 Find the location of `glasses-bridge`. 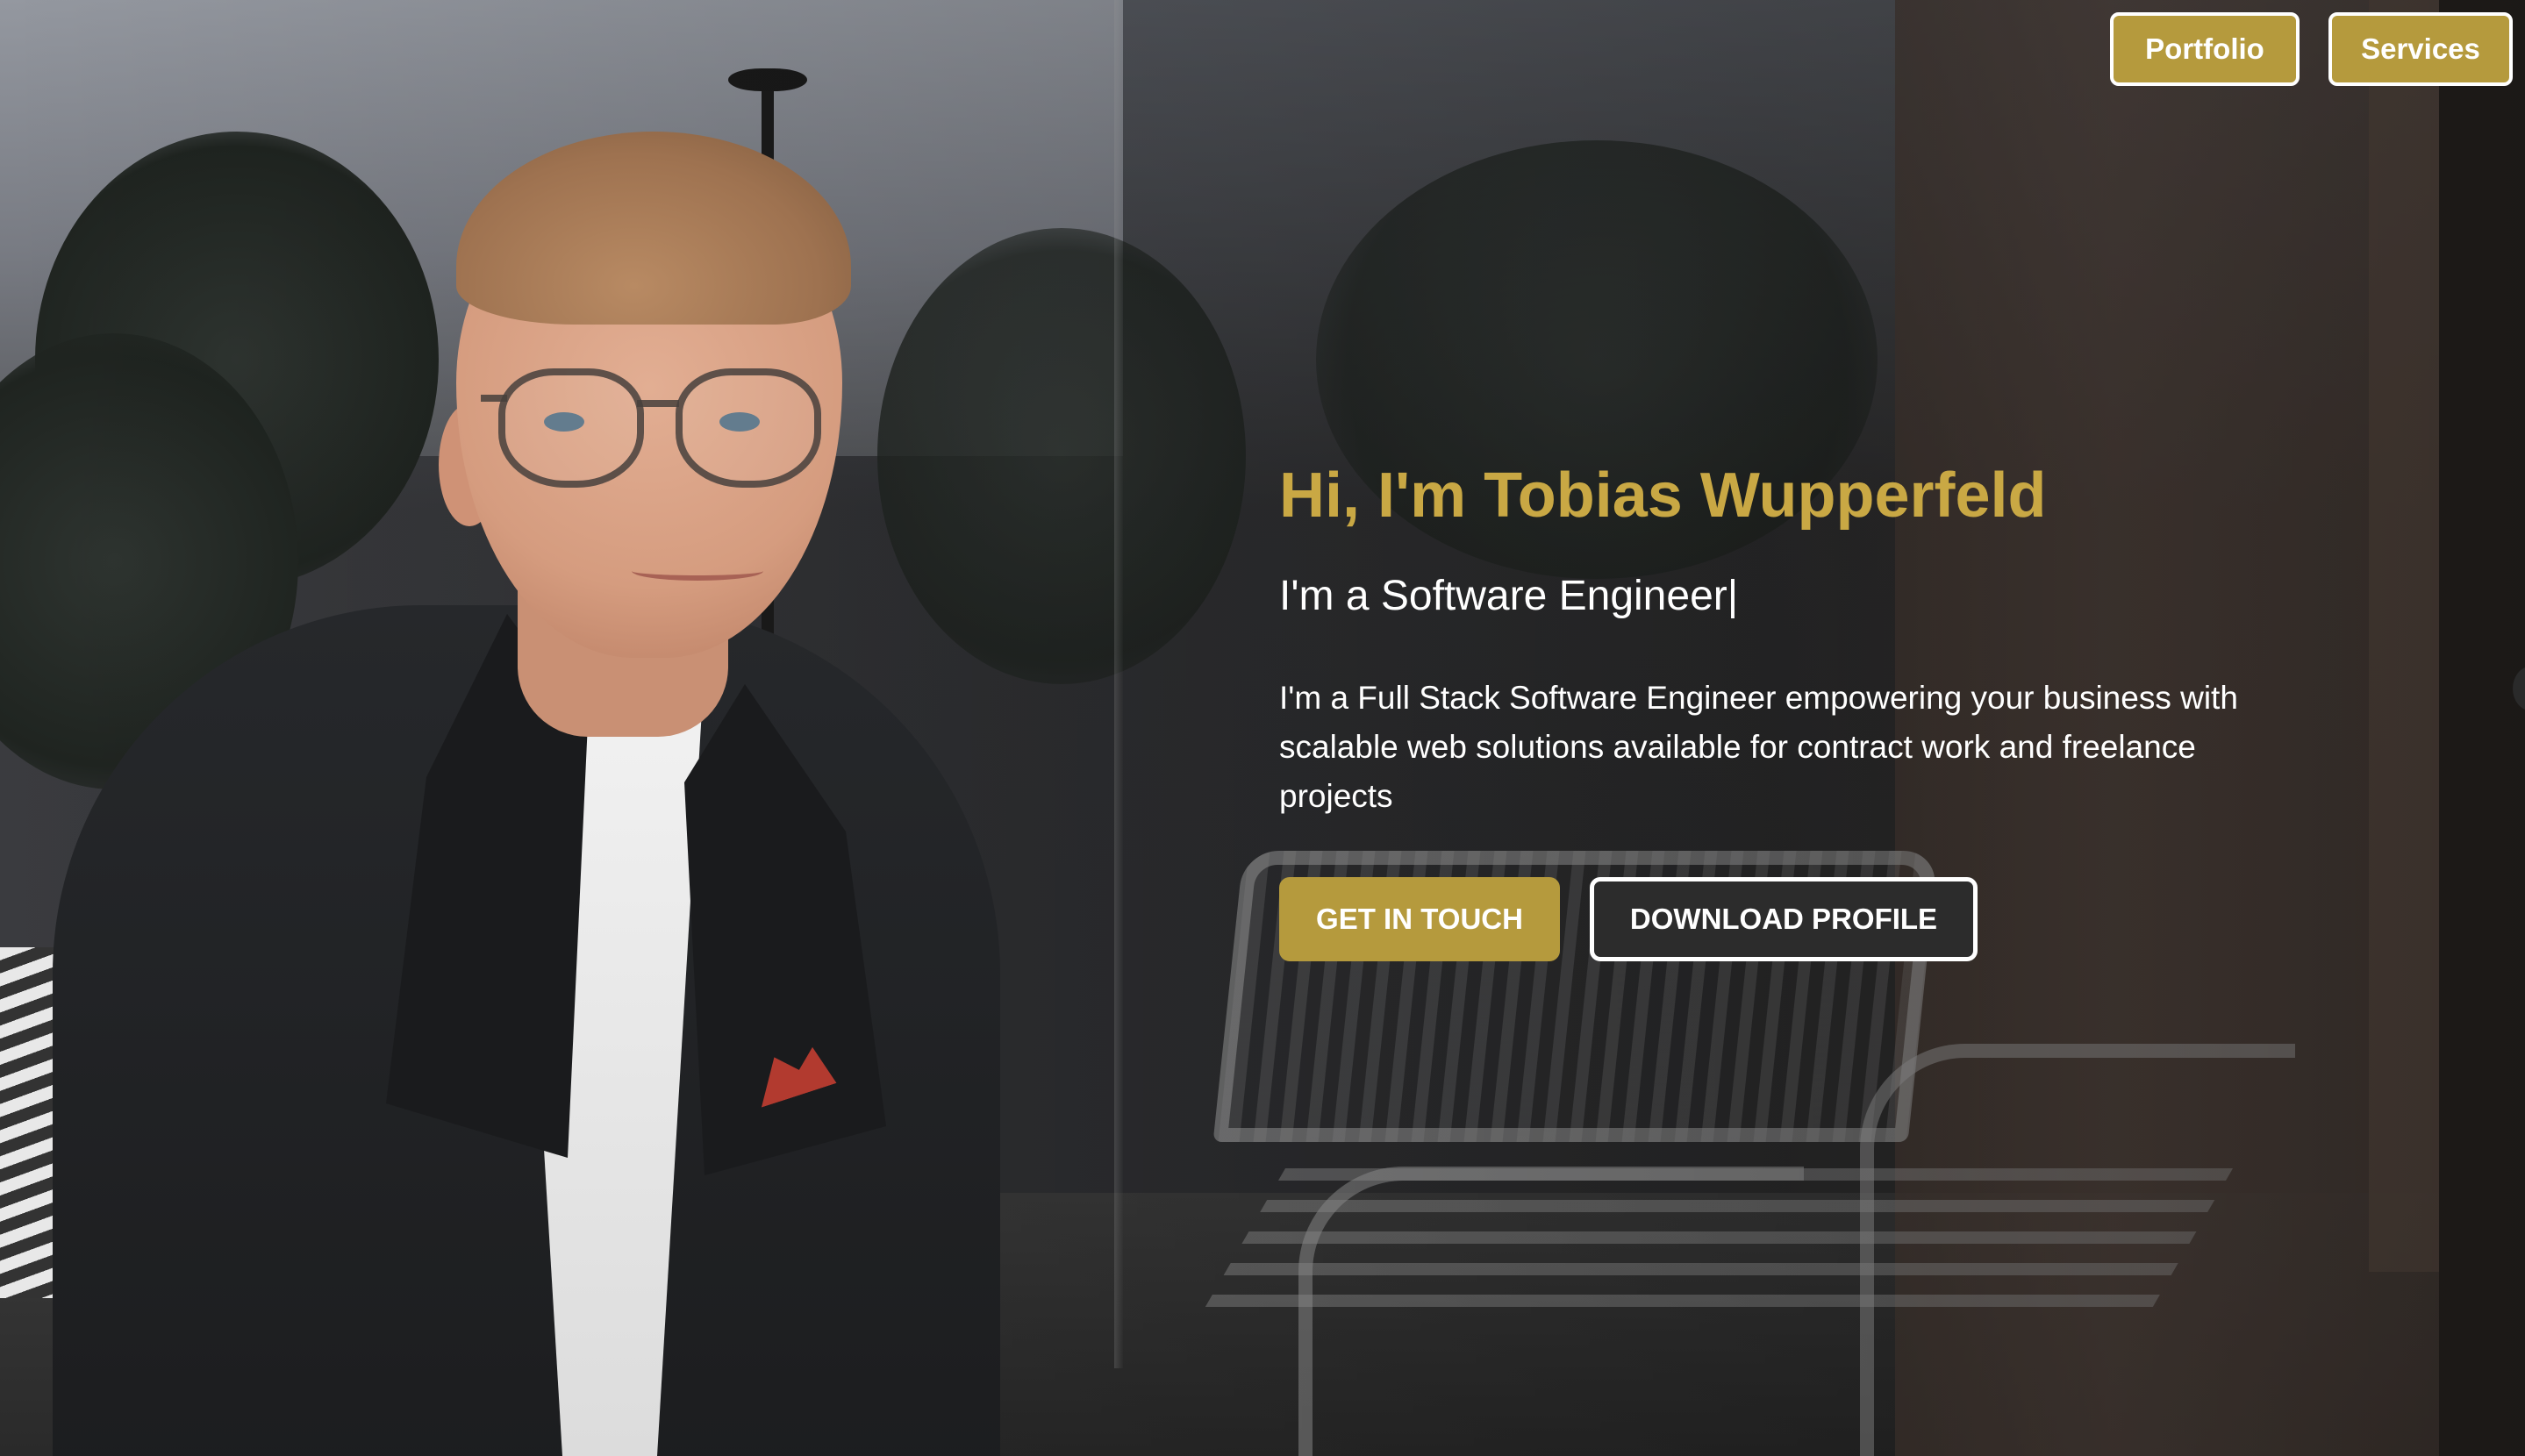

glasses-bridge is located at coordinates (658, 403).